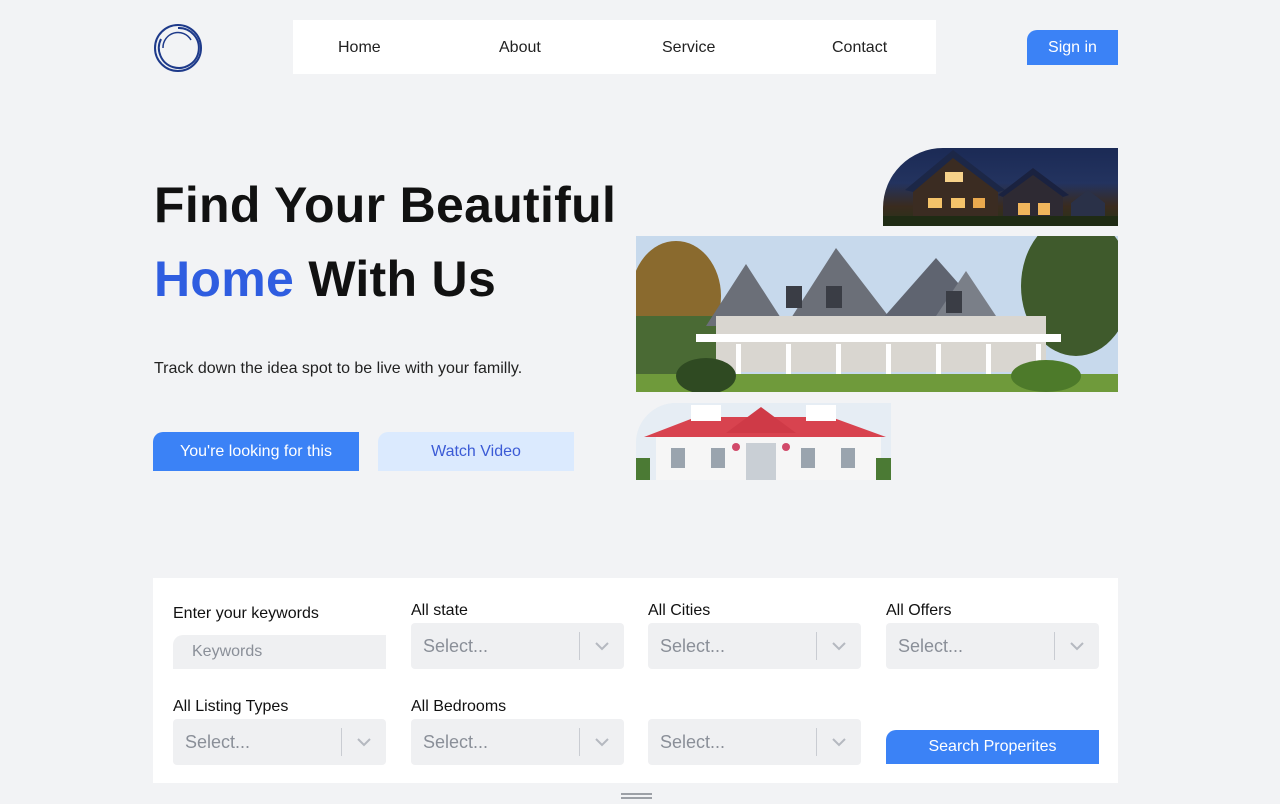 The height and width of the screenshot is (804, 1280). What do you see at coordinates (1000, 187) in the screenshot?
I see `house-image-night` at bounding box center [1000, 187].